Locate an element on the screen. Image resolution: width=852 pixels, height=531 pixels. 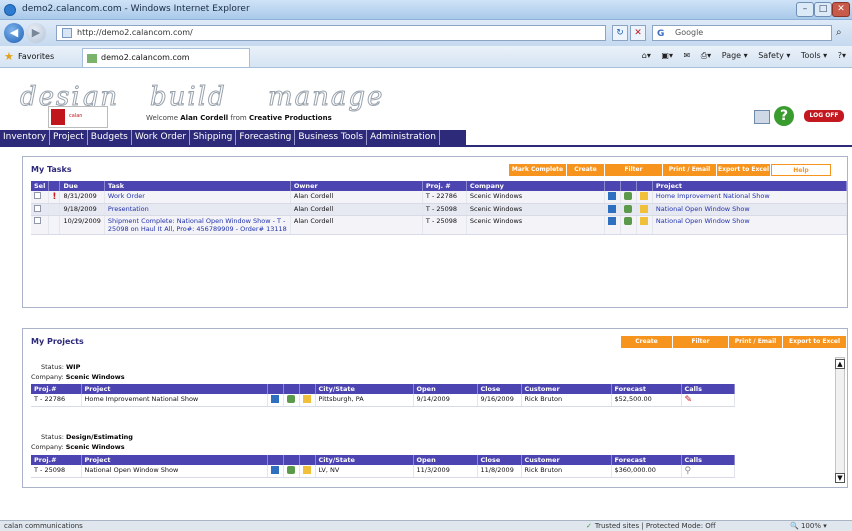
scroll-down-button: ▼ is located at coordinates (840, 478).